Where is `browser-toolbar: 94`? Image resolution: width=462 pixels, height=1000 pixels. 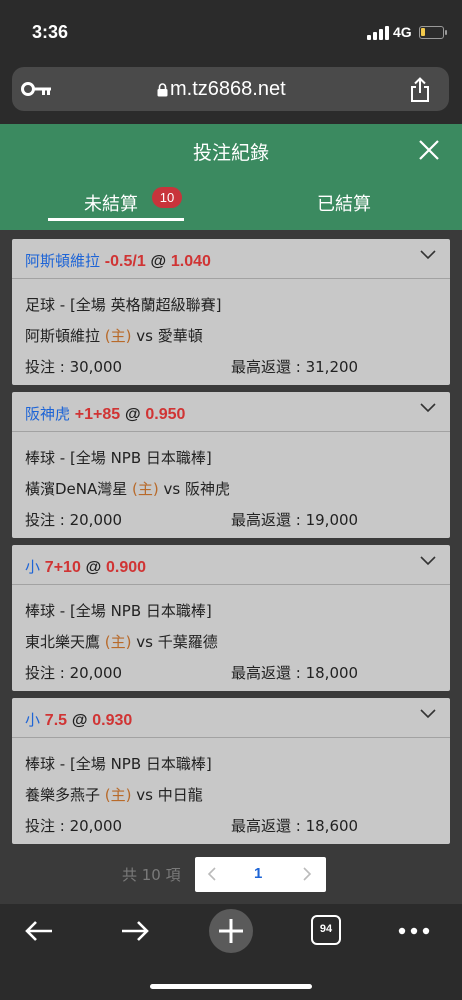
browser-toolbar: 94 is located at coordinates (231, 952).